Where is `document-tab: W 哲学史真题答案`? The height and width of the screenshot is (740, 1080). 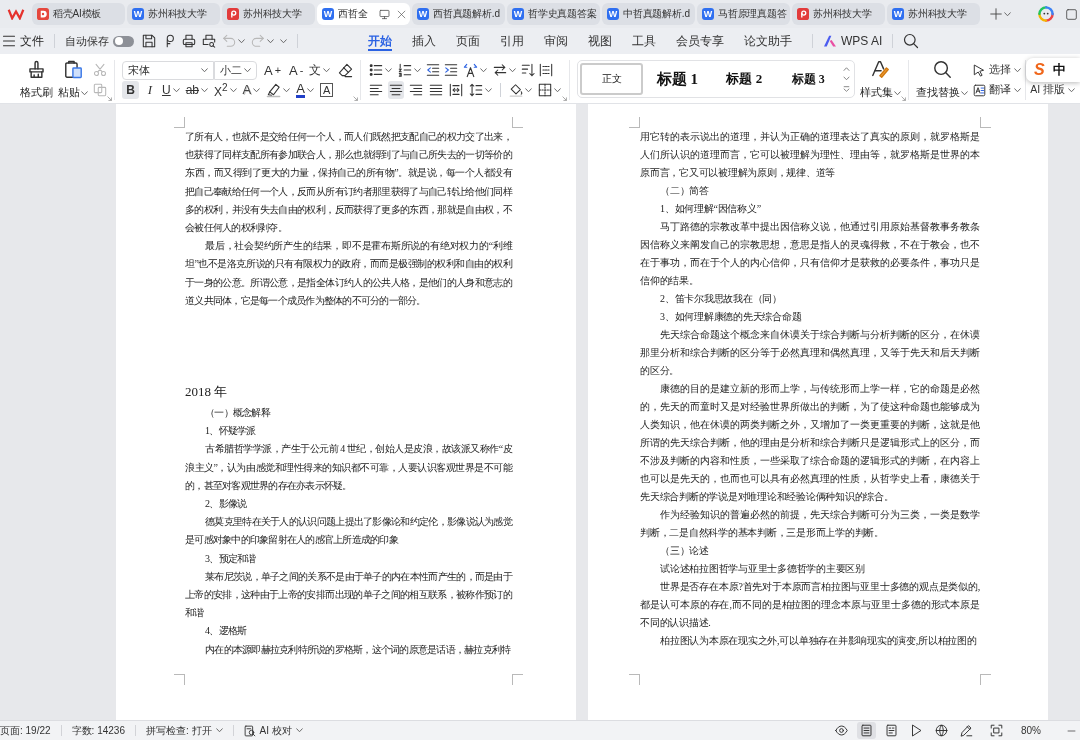 document-tab: W 哲学史真题答案 is located at coordinates (553, 14).